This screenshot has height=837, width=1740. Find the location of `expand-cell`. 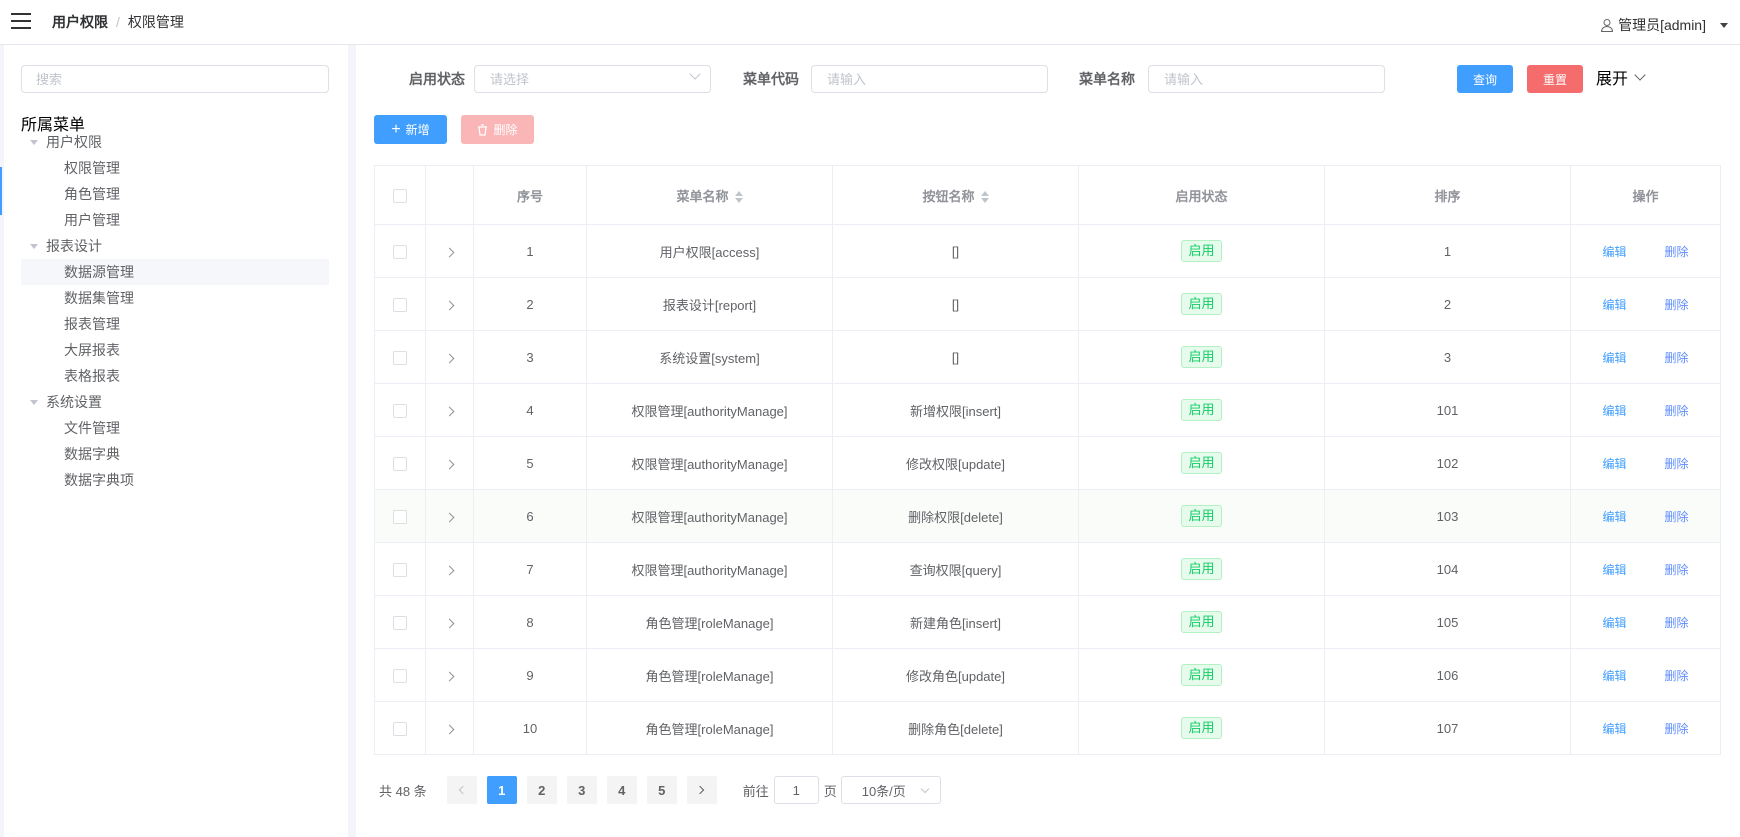

expand-cell is located at coordinates (449, 622).